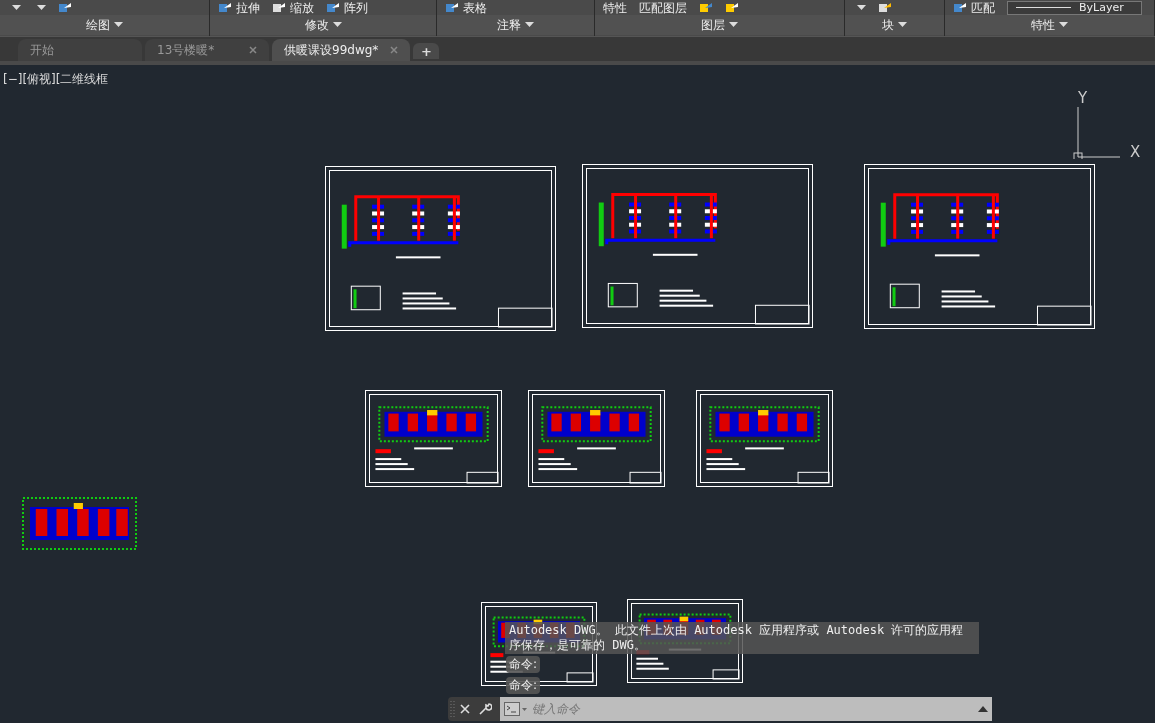  What do you see at coordinates (1098, 133) in the screenshot?
I see `ucs-axis-icon` at bounding box center [1098, 133].